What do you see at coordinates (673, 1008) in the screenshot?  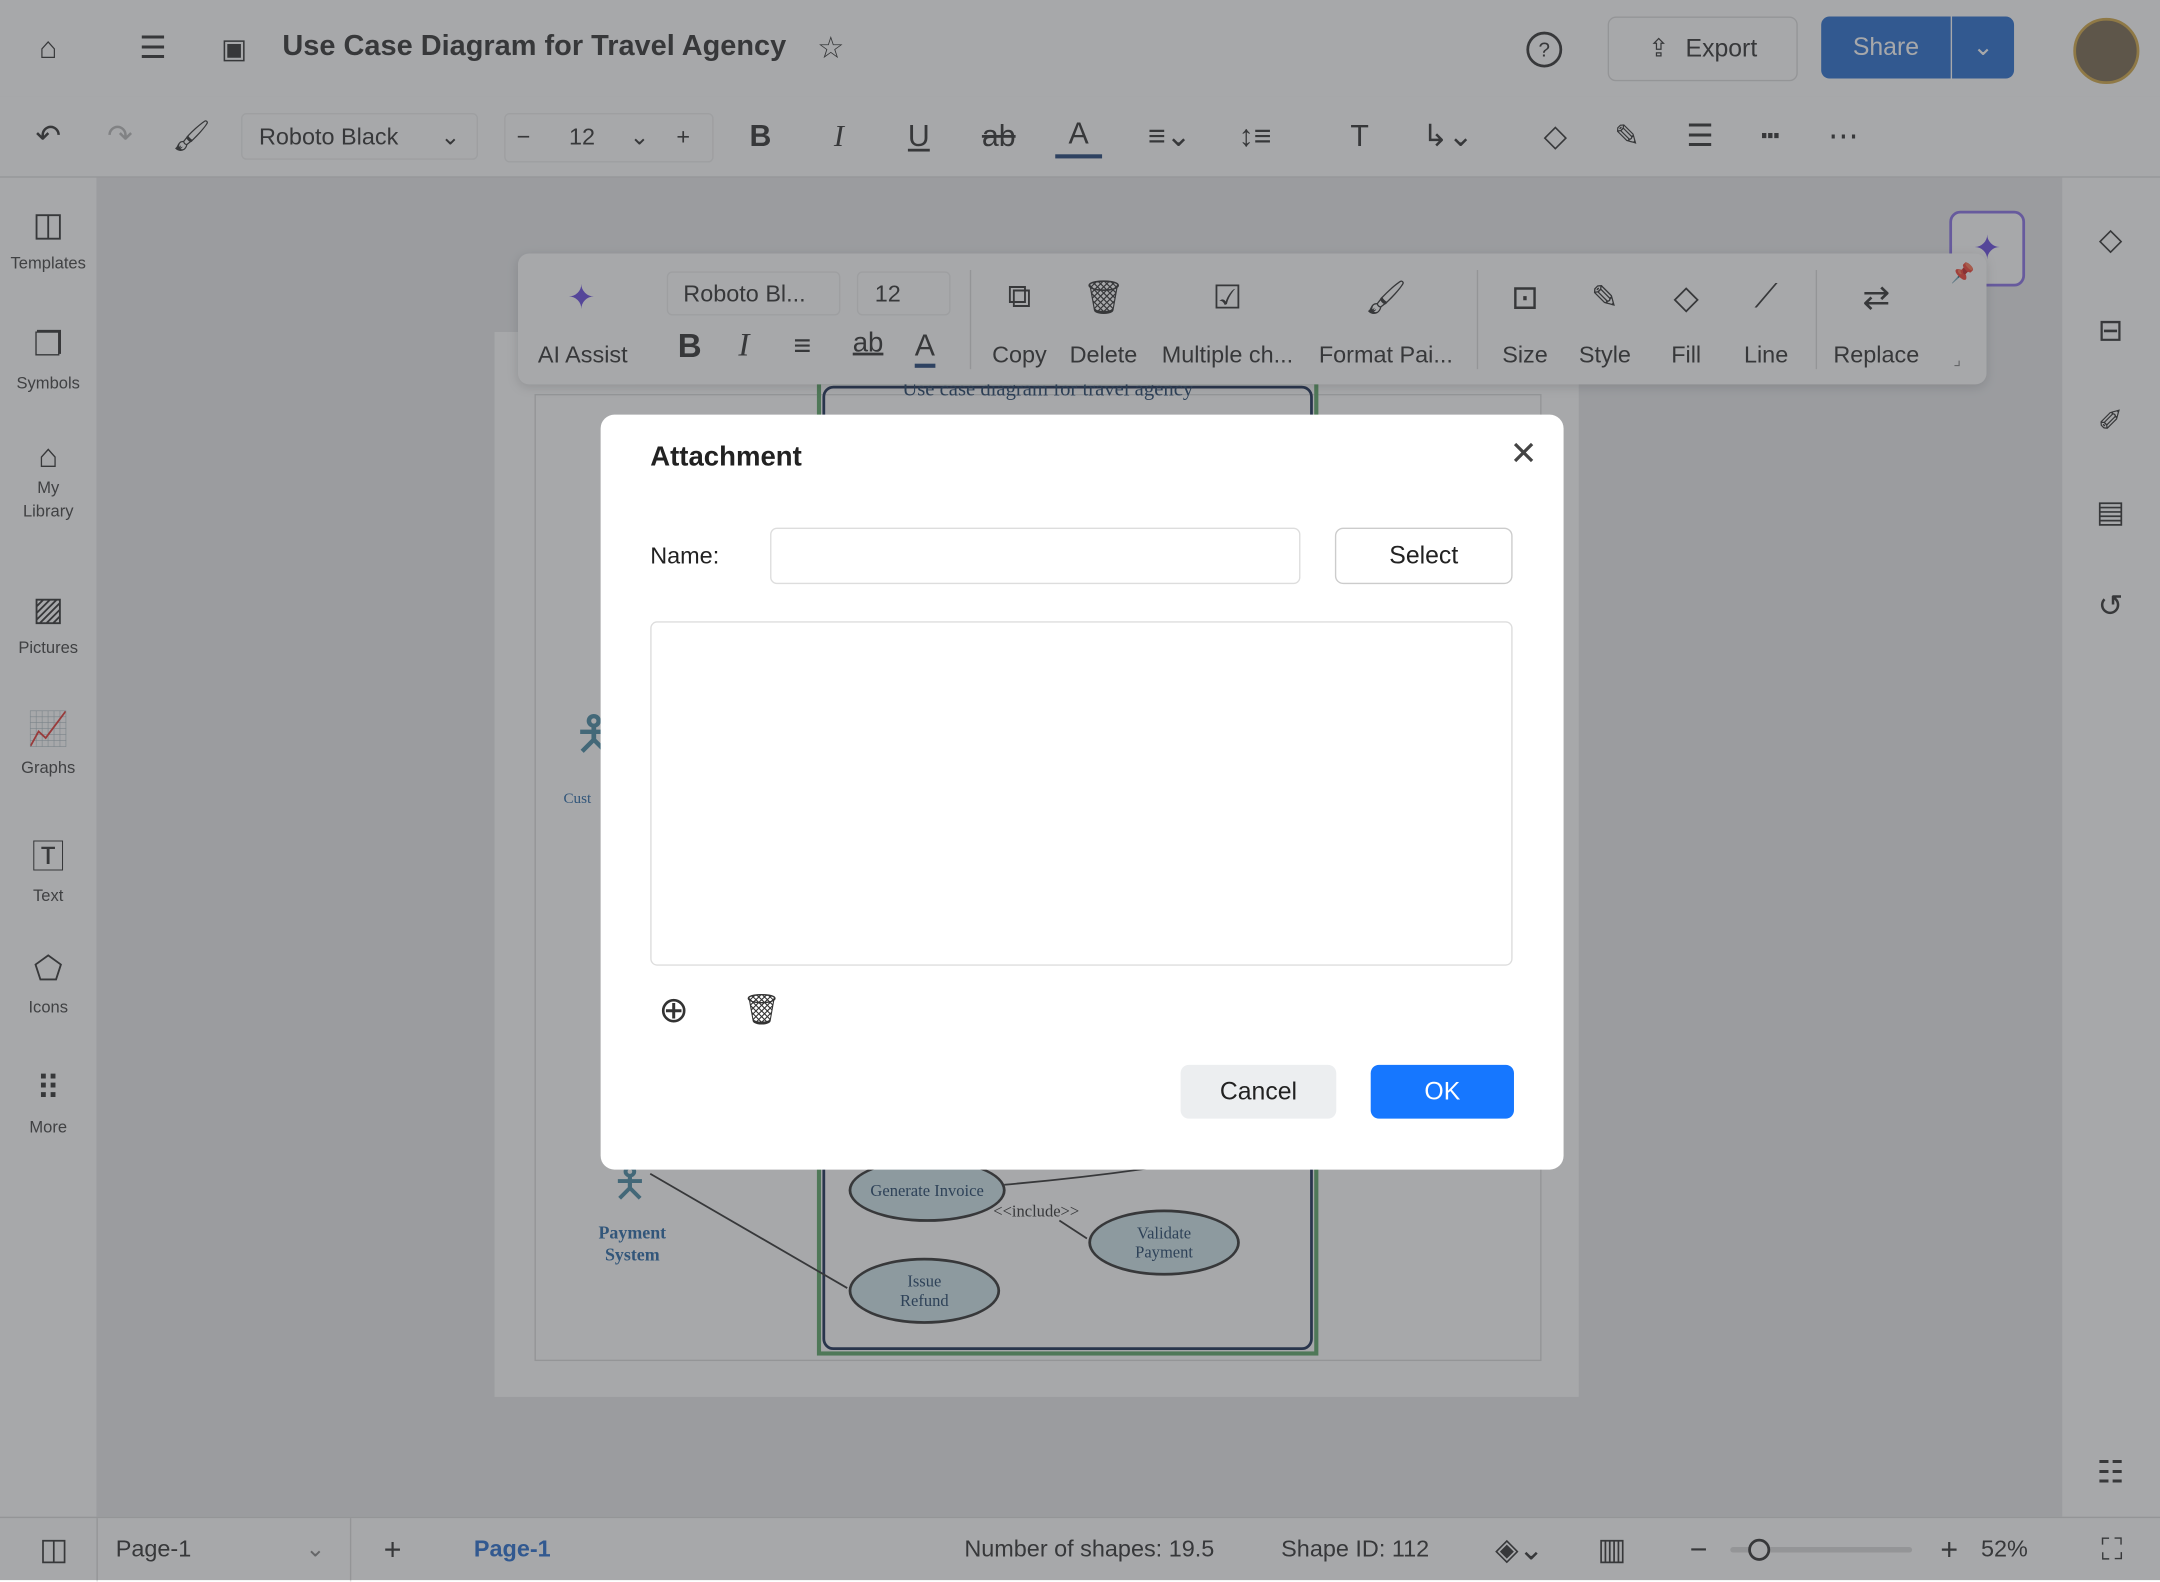 I see `add-circle-icon: ⊕` at bounding box center [673, 1008].